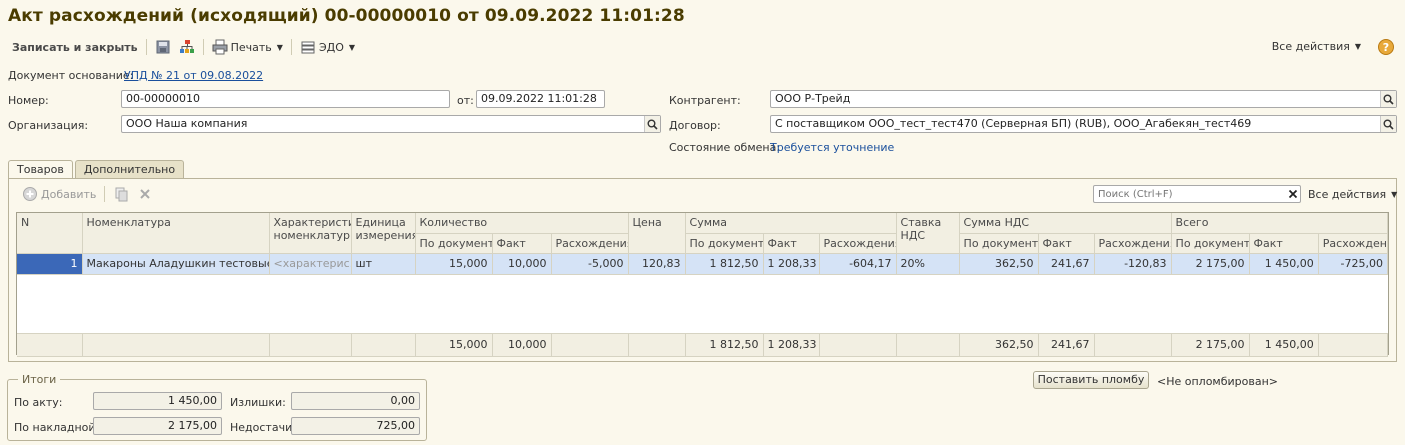 This screenshot has width=1405, height=445. Describe the element at coordinates (1066, 243) in the screenshot. I see `col-header-vat-fact: Факт` at that location.